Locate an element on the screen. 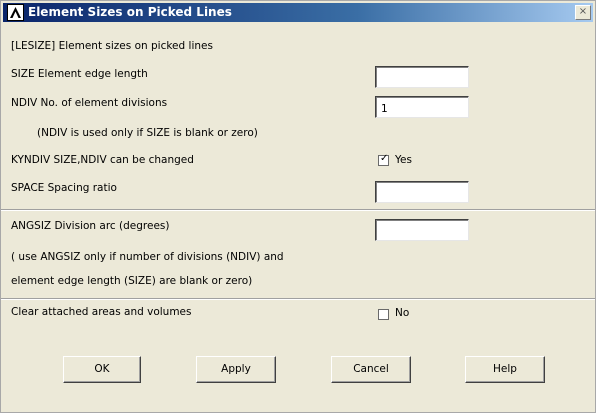 The height and width of the screenshot is (413, 596). kyndiv-label: KYNDIV SIZE,NDIV can be changed is located at coordinates (102, 160).